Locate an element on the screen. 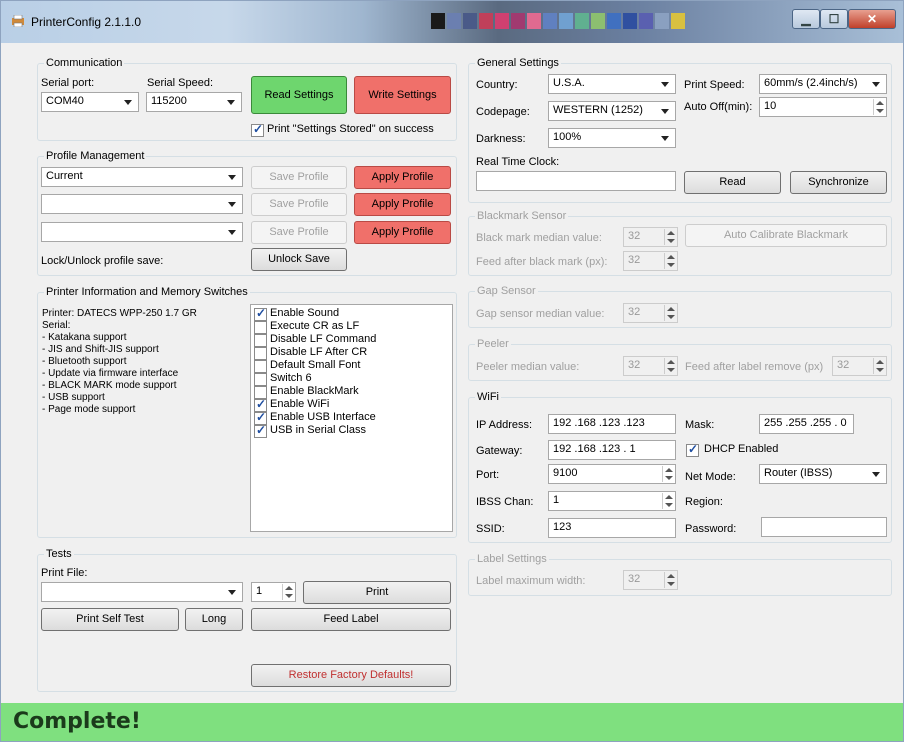 This screenshot has width=904, height=742. printer-info-line-4: - Bluetooth support is located at coordinates (84, 361).